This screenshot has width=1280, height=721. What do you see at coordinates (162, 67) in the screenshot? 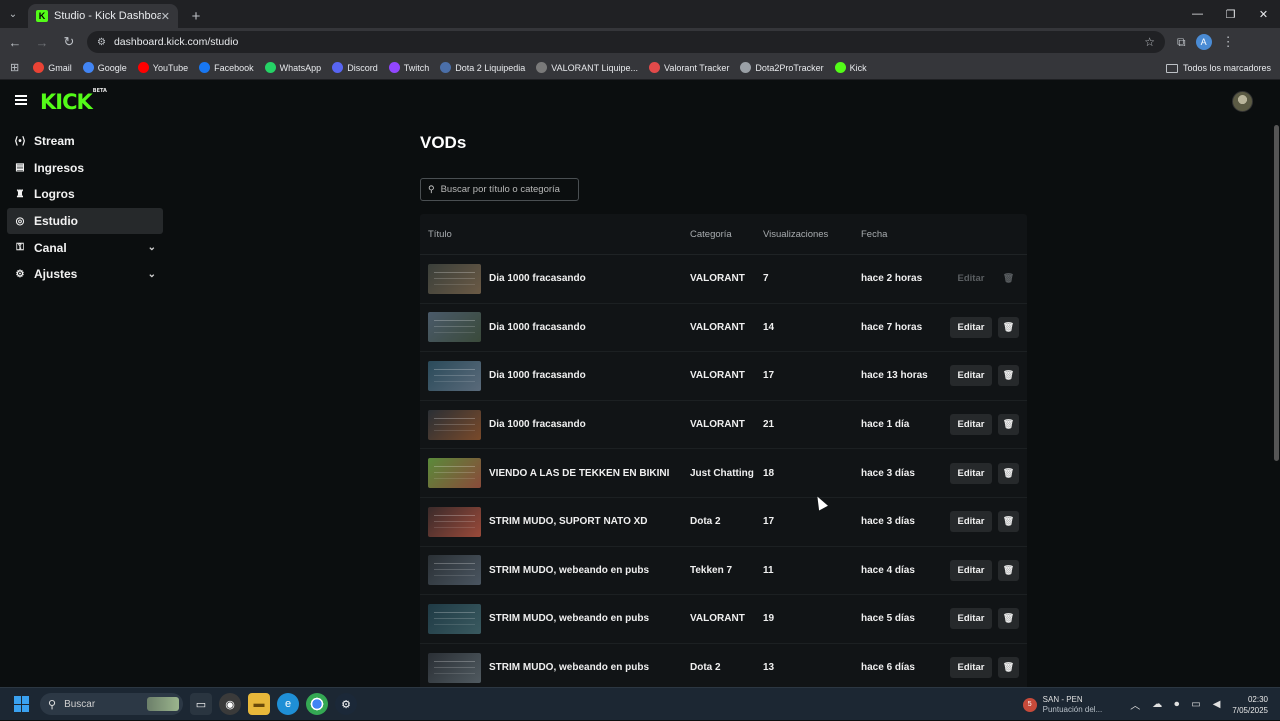
I see `bookmark-item: YouTube` at bounding box center [162, 67].